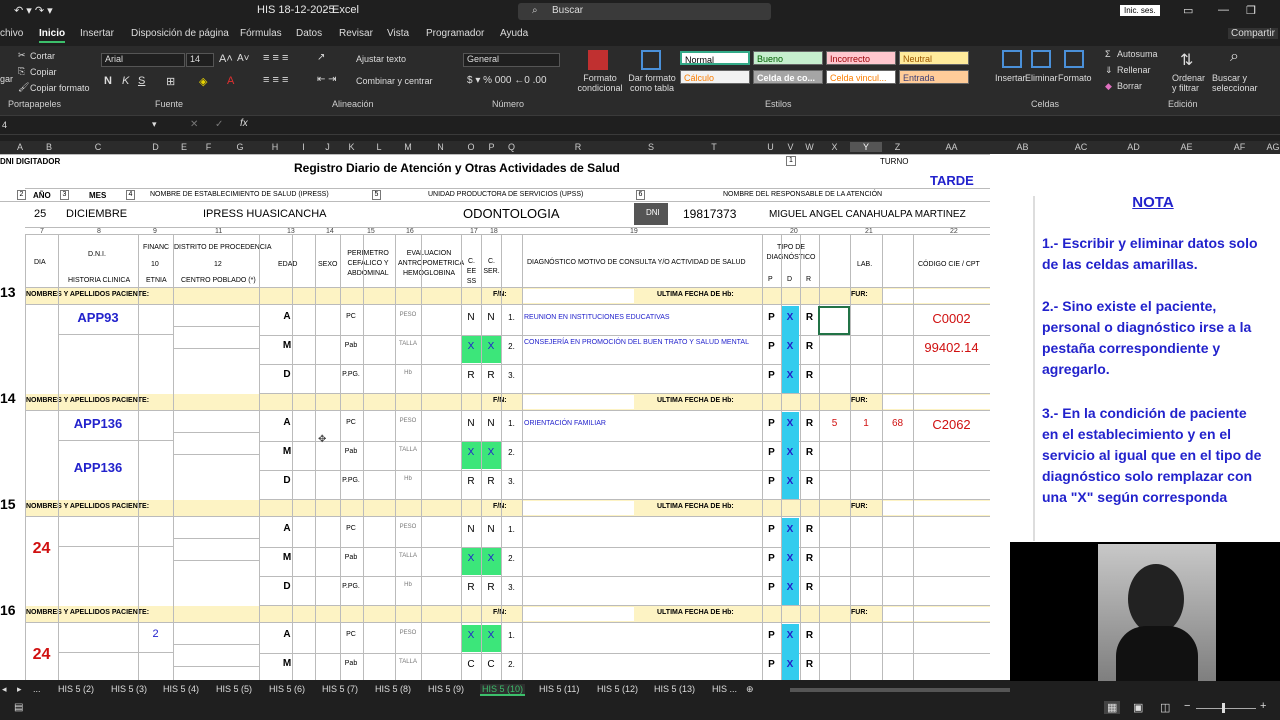  What do you see at coordinates (643, 423) in the screenshot?
I see `diagnostico-1: ORIENTACIÓN FAMILIAR` at bounding box center [643, 423].